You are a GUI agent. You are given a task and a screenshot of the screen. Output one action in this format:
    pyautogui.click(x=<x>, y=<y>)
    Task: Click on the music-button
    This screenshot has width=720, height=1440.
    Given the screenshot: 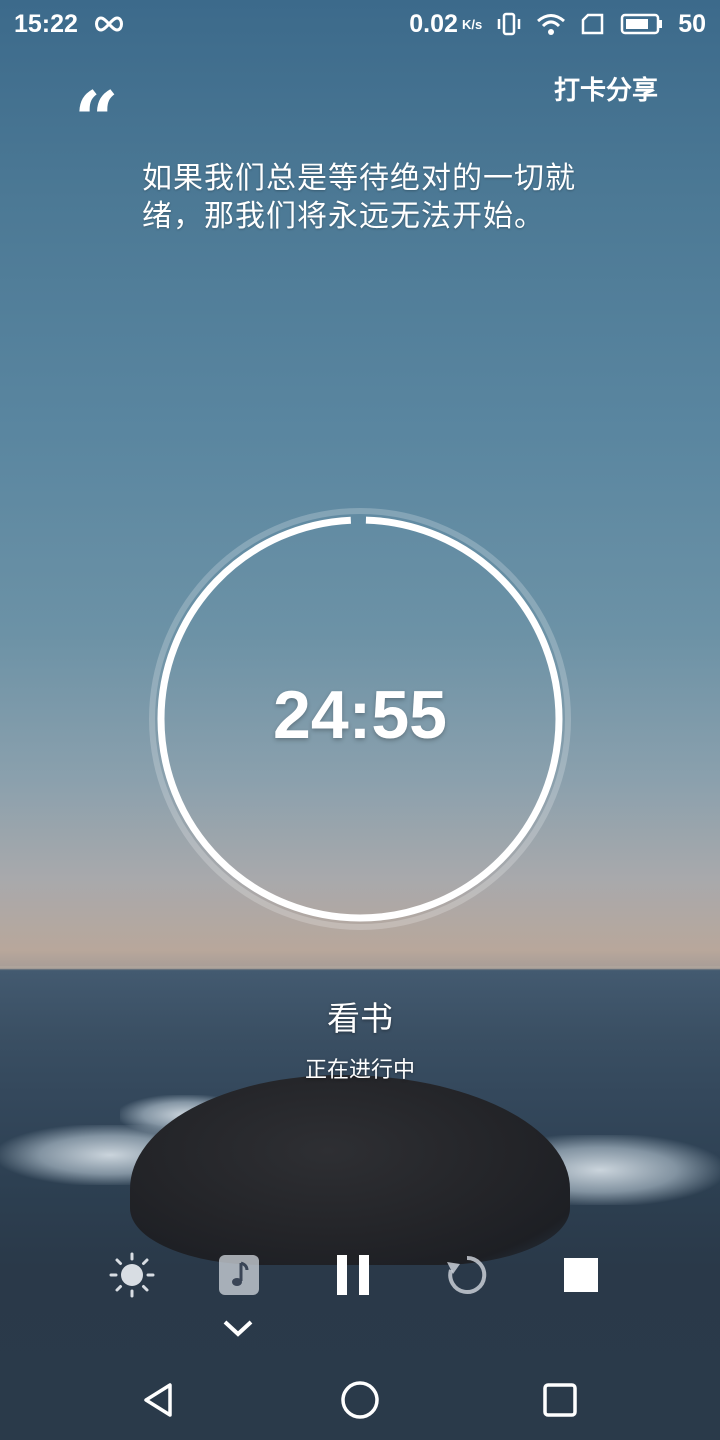 What is the action you would take?
    pyautogui.click(x=239, y=1275)
    